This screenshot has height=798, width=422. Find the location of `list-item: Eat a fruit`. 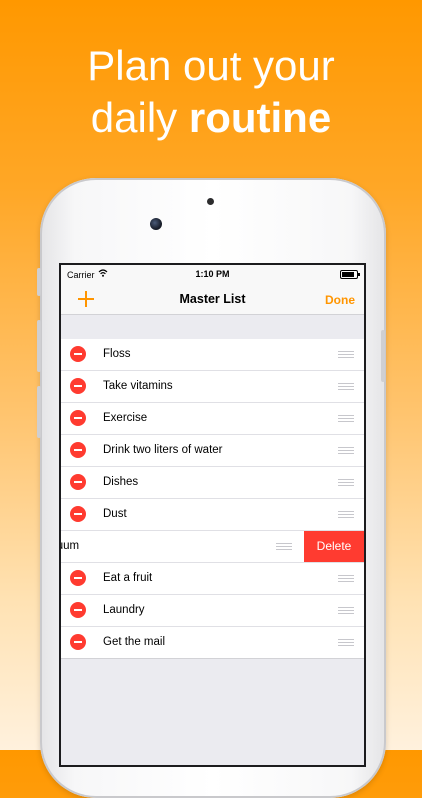

list-item: Eat a fruit is located at coordinates (212, 579).